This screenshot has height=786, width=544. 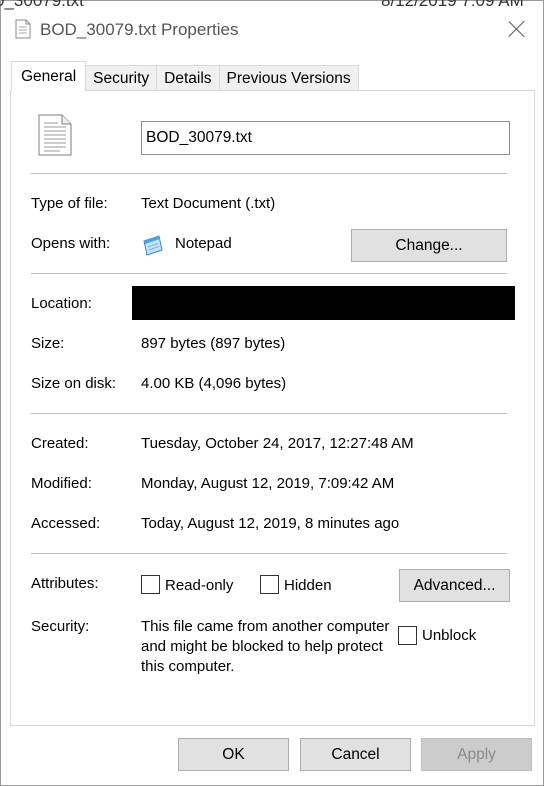 What do you see at coordinates (268, 483) in the screenshot?
I see `modified-value: Monday, August 12, 2019, 7:09:42 AM` at bounding box center [268, 483].